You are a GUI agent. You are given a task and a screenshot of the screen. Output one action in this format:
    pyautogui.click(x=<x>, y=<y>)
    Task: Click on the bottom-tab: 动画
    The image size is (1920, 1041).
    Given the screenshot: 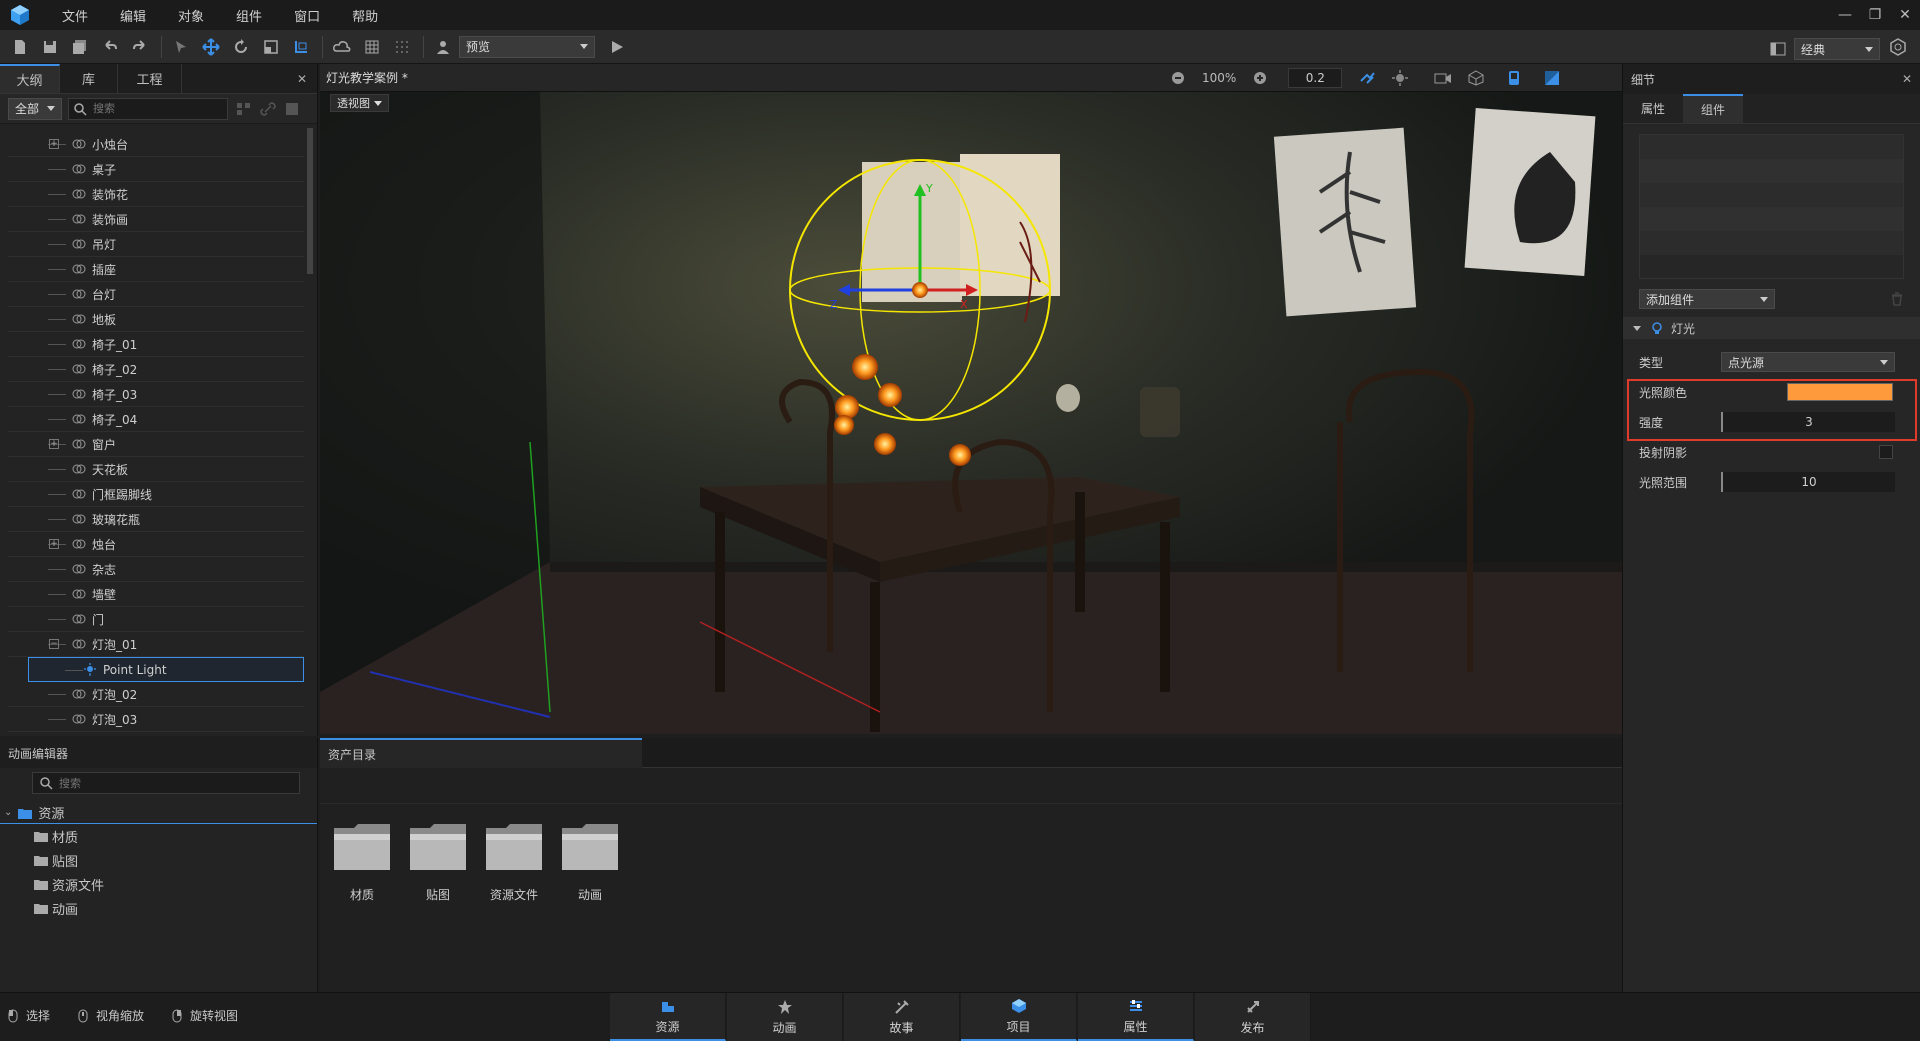 What is the action you would take?
    pyautogui.click(x=785, y=1017)
    